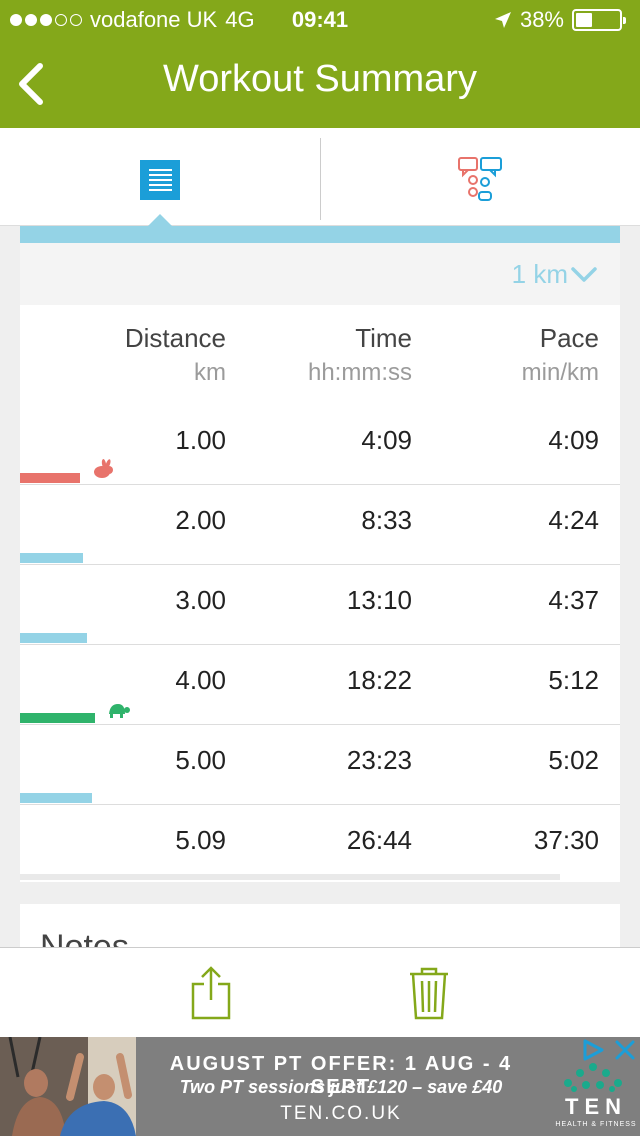 This screenshot has width=640, height=1136. I want to click on ten-logo-icon, so click(593, 1077).